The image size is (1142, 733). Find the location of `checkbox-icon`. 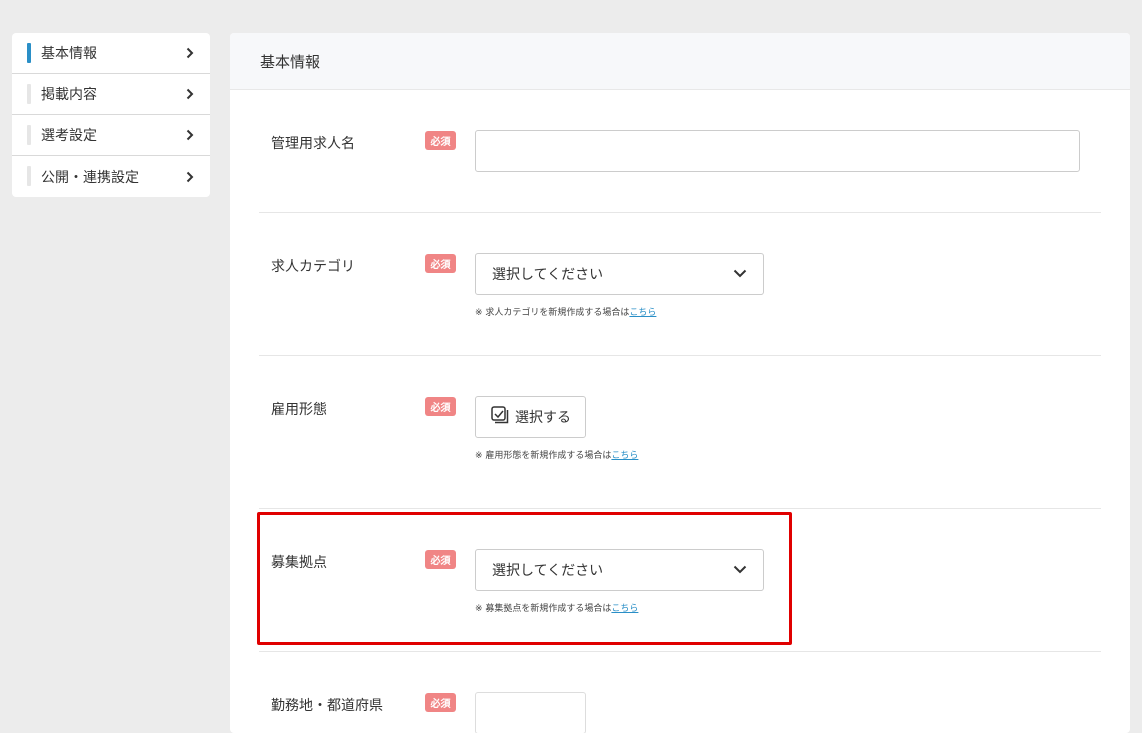

checkbox-icon is located at coordinates (500, 417).